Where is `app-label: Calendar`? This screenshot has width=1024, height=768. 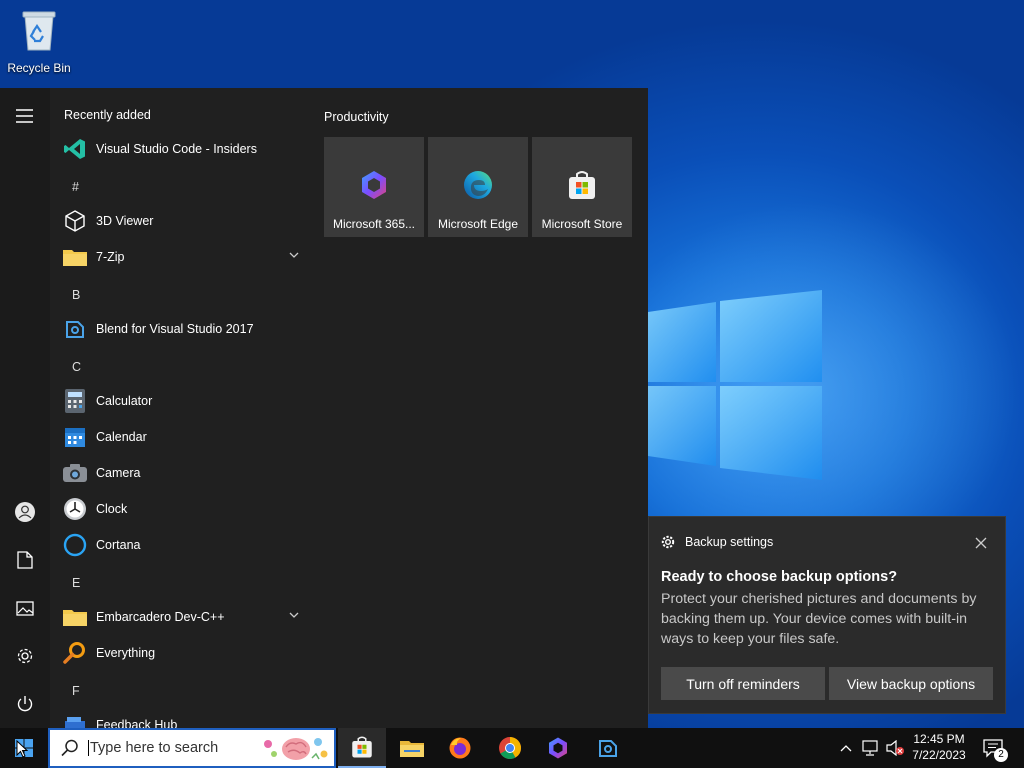
app-label: Calendar is located at coordinates (121, 437).